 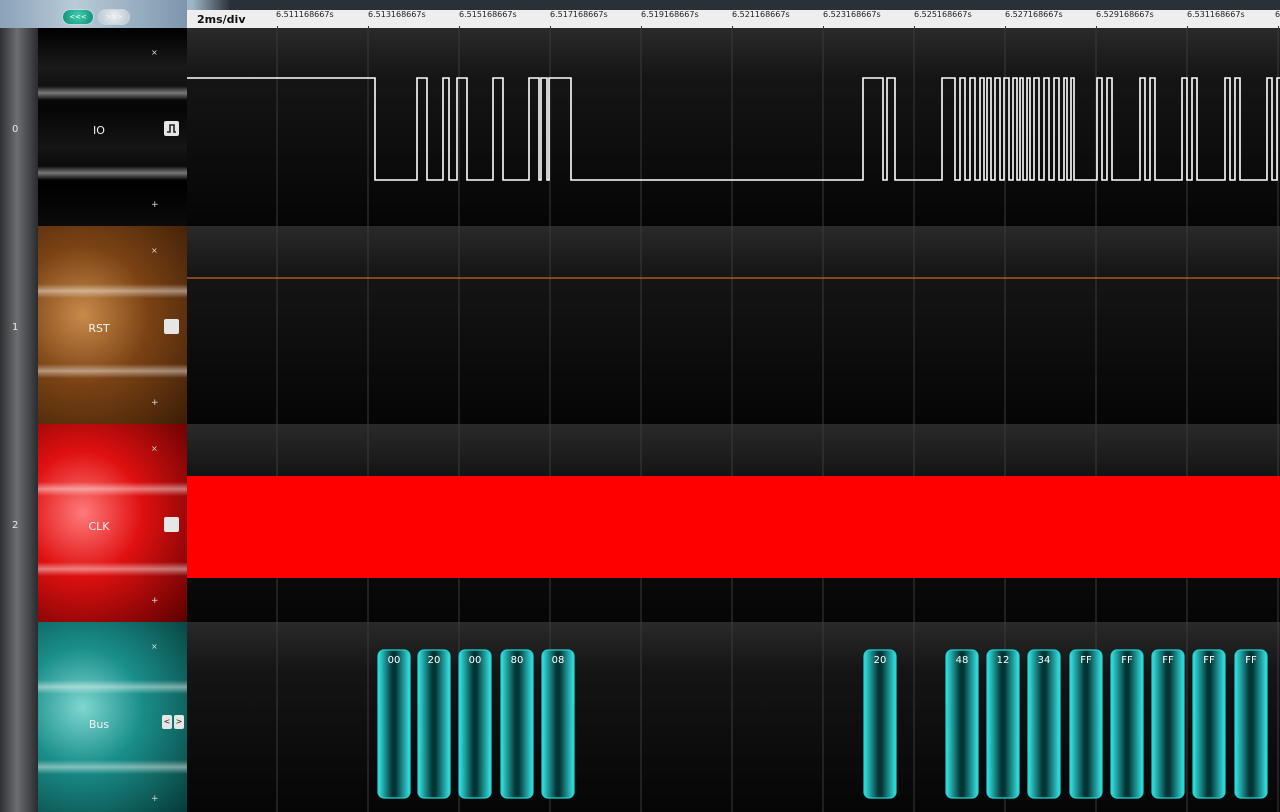 What do you see at coordinates (305, 14) in the screenshot?
I see `ruler-tick-label: 6.511168667s` at bounding box center [305, 14].